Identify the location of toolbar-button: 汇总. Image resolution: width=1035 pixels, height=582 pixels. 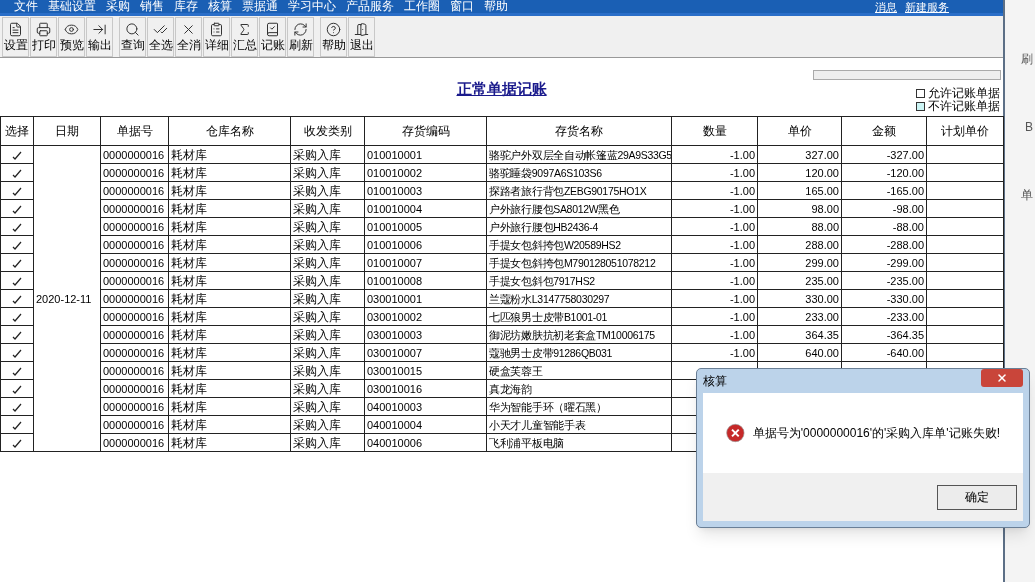
(244, 36).